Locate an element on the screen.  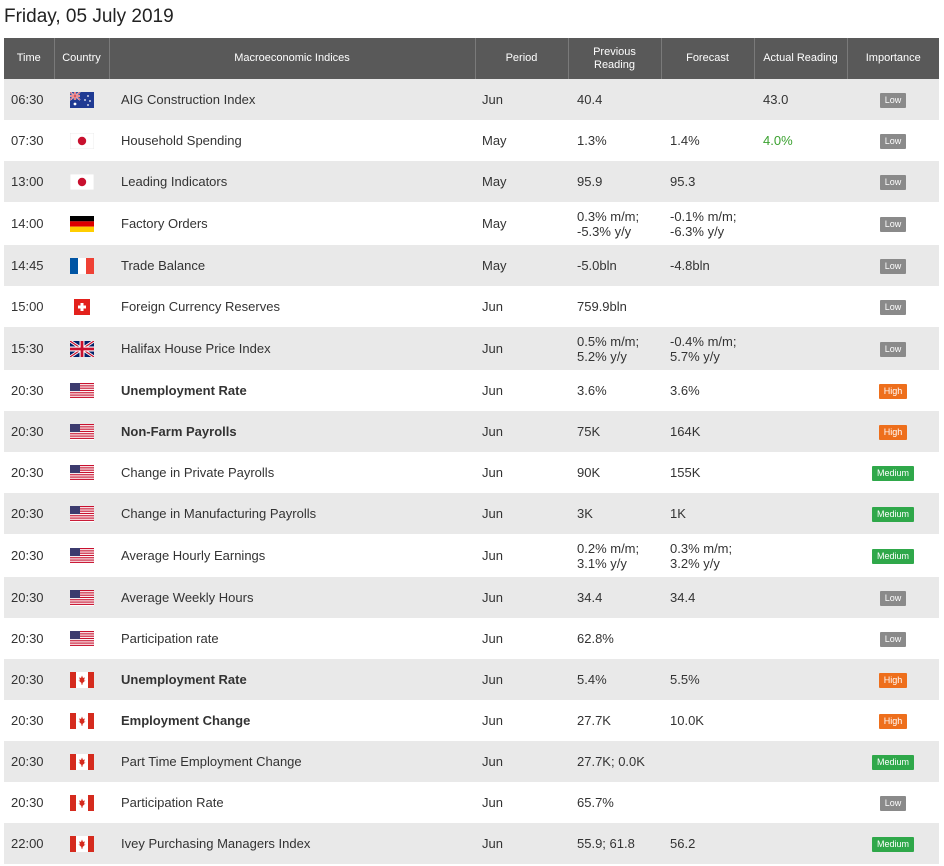
previous-cell: 759.9bln is located at coordinates (614, 306).